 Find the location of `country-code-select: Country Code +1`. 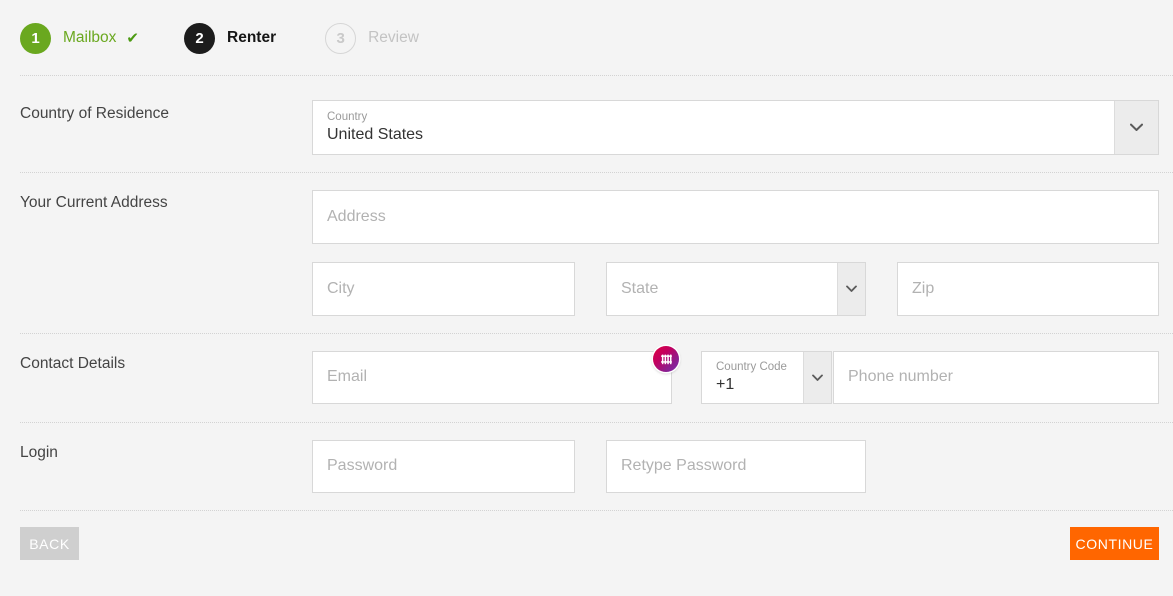

country-code-select: Country Code +1 is located at coordinates (766, 377).